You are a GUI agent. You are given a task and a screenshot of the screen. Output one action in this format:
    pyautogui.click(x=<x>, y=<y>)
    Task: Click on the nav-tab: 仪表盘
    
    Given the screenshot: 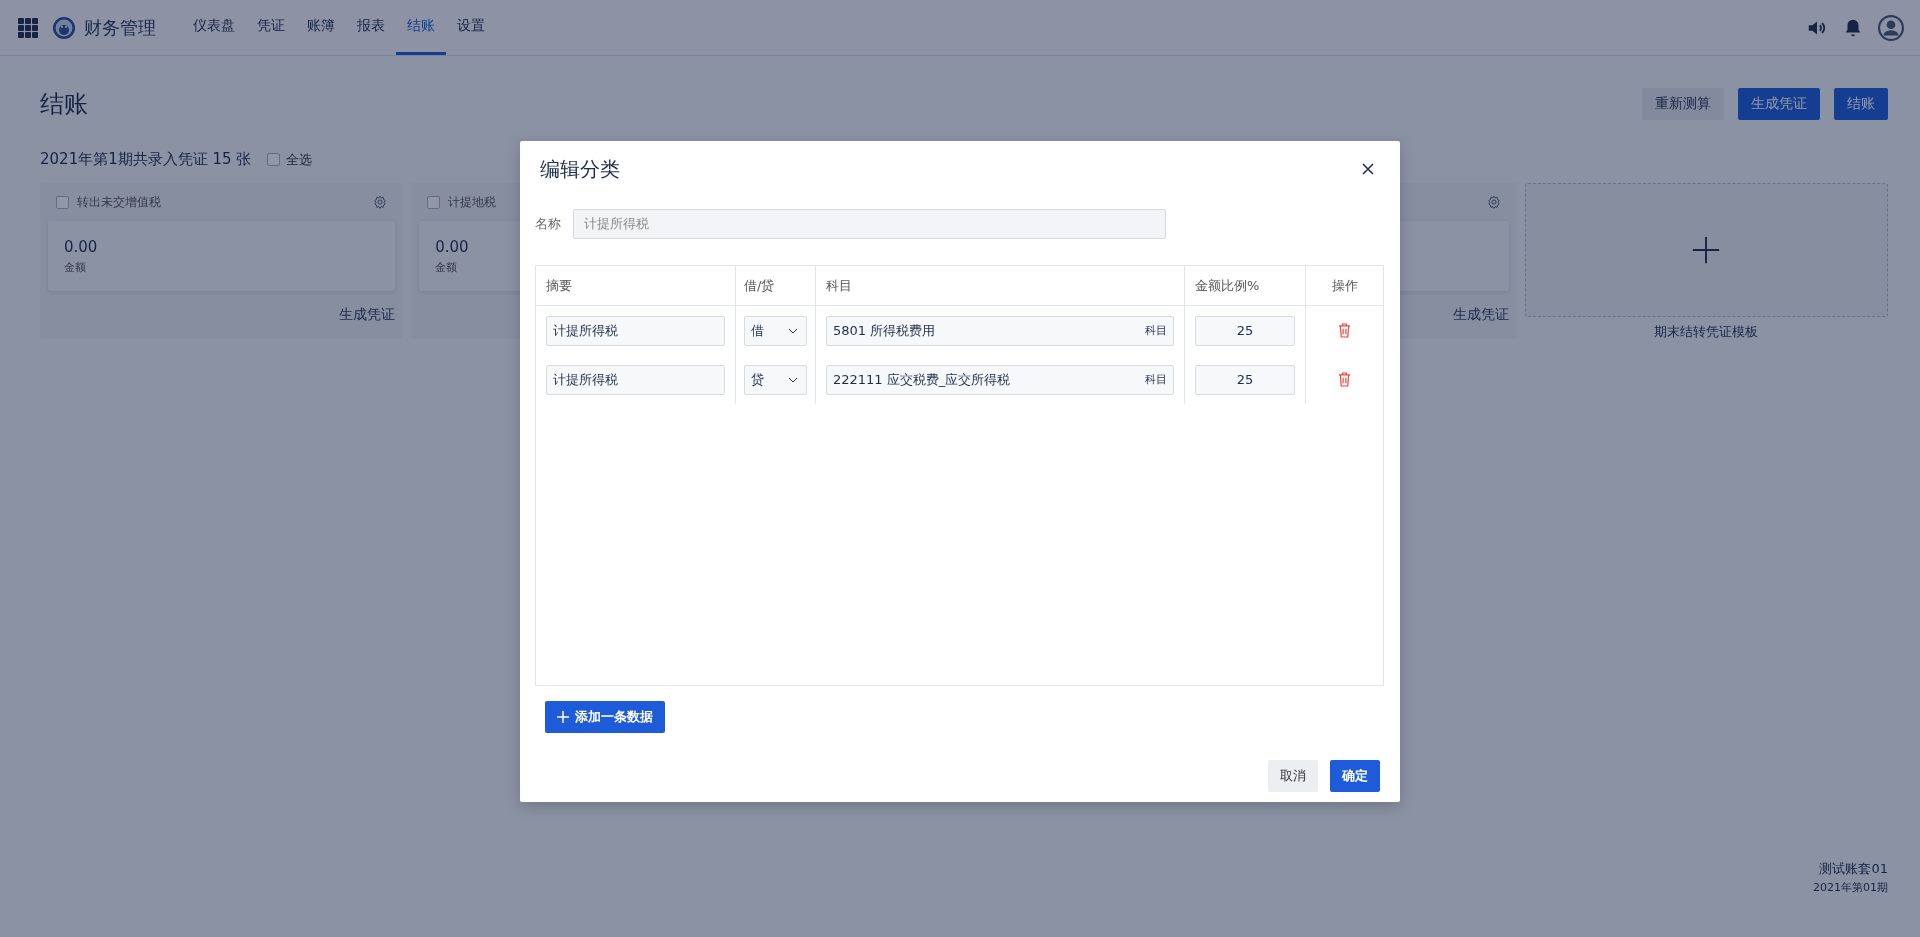 What is the action you would take?
    pyautogui.click(x=214, y=27)
    